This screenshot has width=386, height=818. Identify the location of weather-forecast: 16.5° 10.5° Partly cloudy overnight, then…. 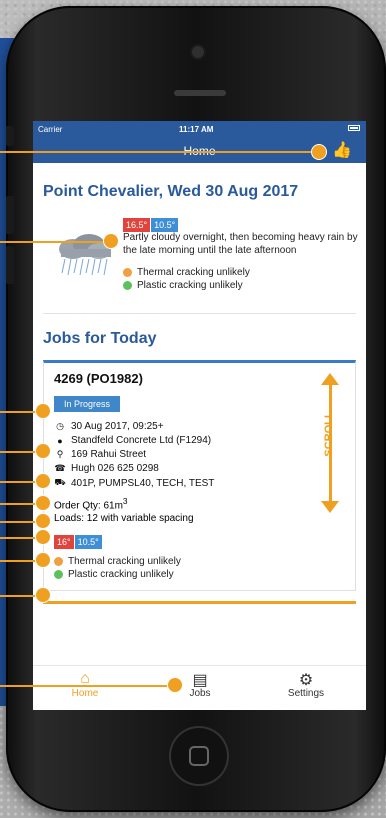
(200, 257).